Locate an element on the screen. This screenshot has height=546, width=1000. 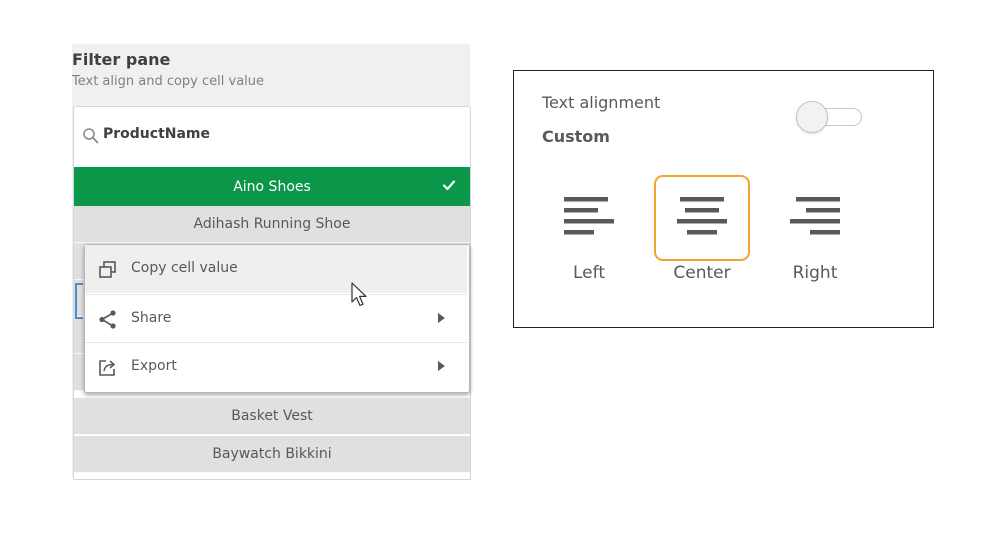
align-left-button: Left is located at coordinates (589, 231).